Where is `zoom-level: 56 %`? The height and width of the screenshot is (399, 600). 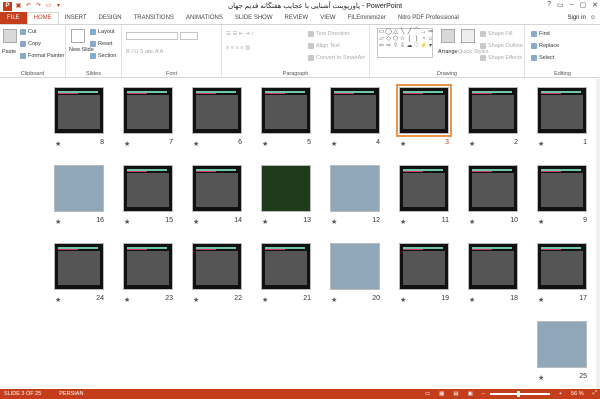 zoom-level: 56 % is located at coordinates (577, 394).